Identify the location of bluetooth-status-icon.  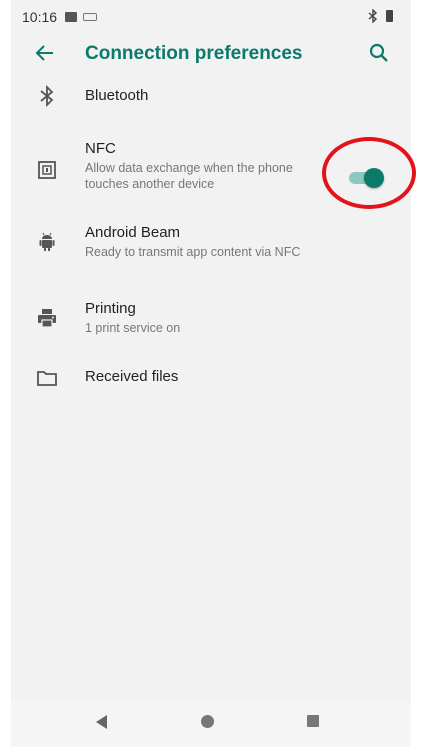
(373, 16).